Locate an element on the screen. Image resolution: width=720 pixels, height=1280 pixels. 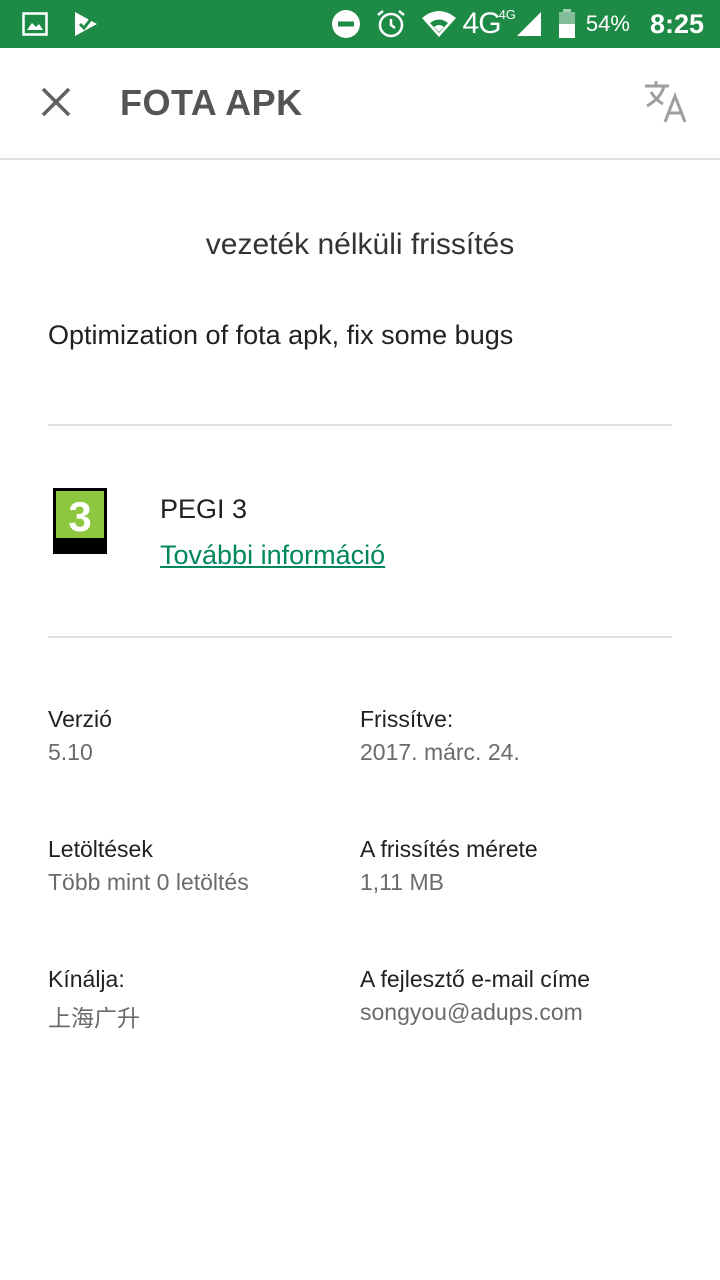
update-description: Optimization of fota apk, fix some bugs is located at coordinates (281, 335).